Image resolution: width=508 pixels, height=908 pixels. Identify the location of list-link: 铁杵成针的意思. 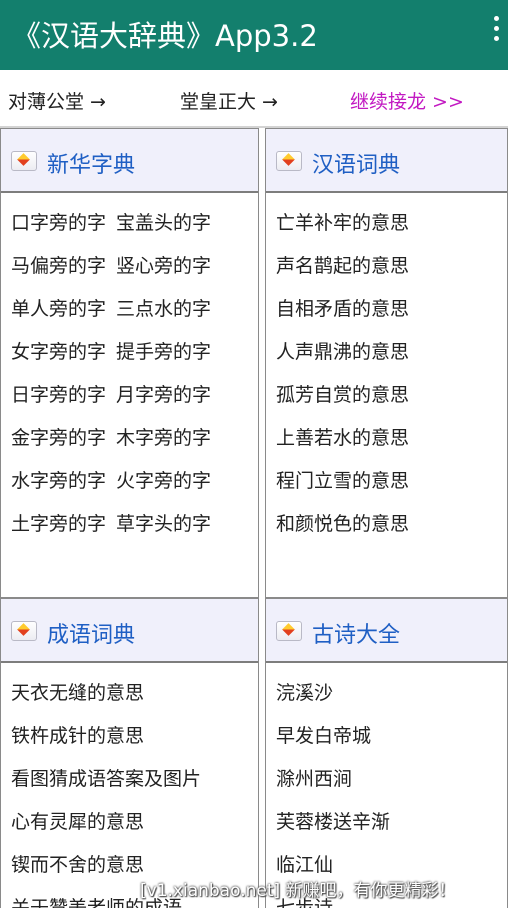
(132, 745).